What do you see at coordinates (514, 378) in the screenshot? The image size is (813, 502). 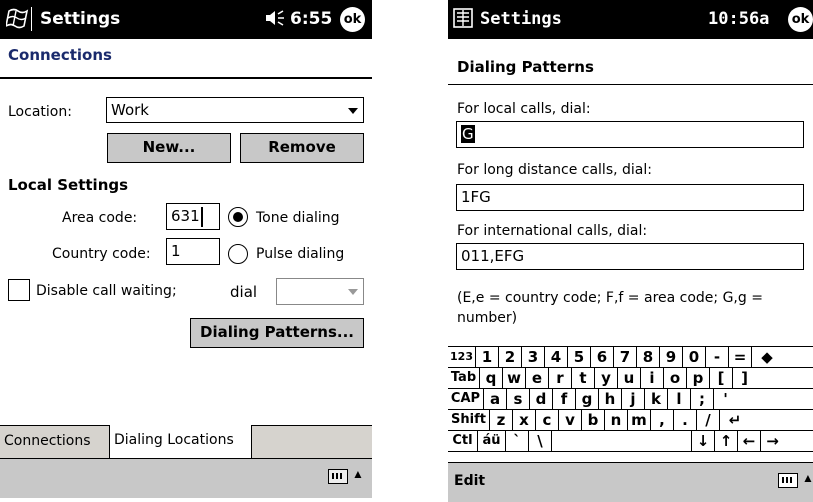 I see `key: w` at bounding box center [514, 378].